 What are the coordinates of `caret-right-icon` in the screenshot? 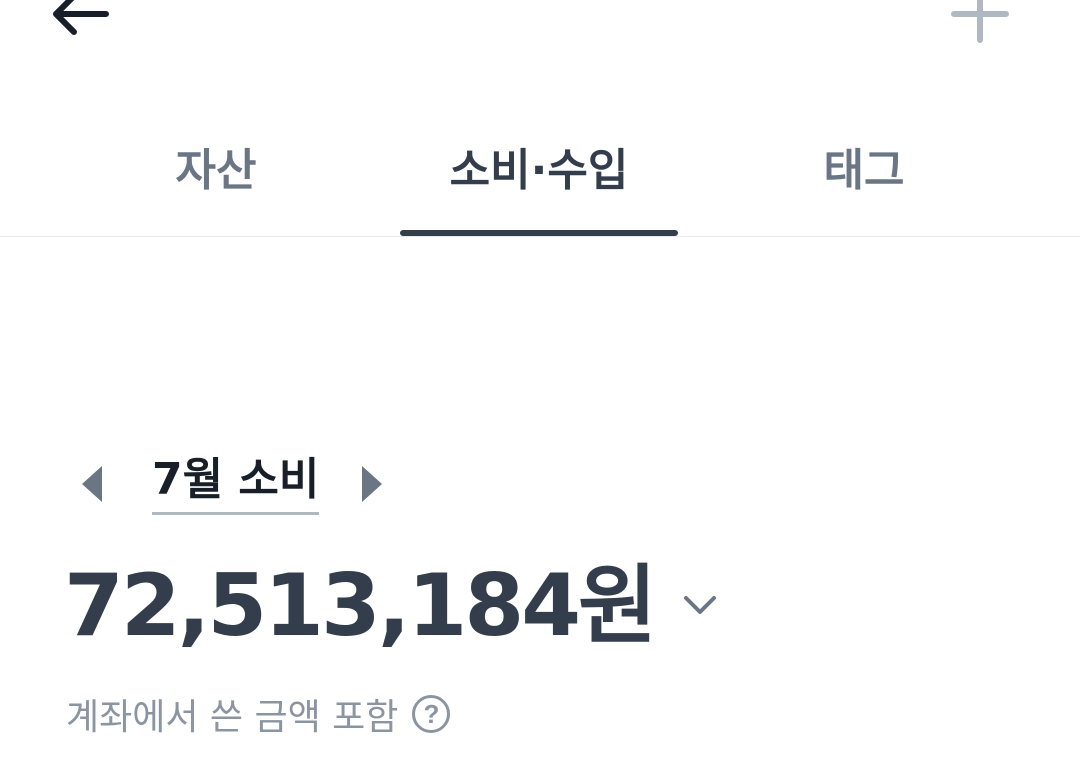 It's located at (372, 484).